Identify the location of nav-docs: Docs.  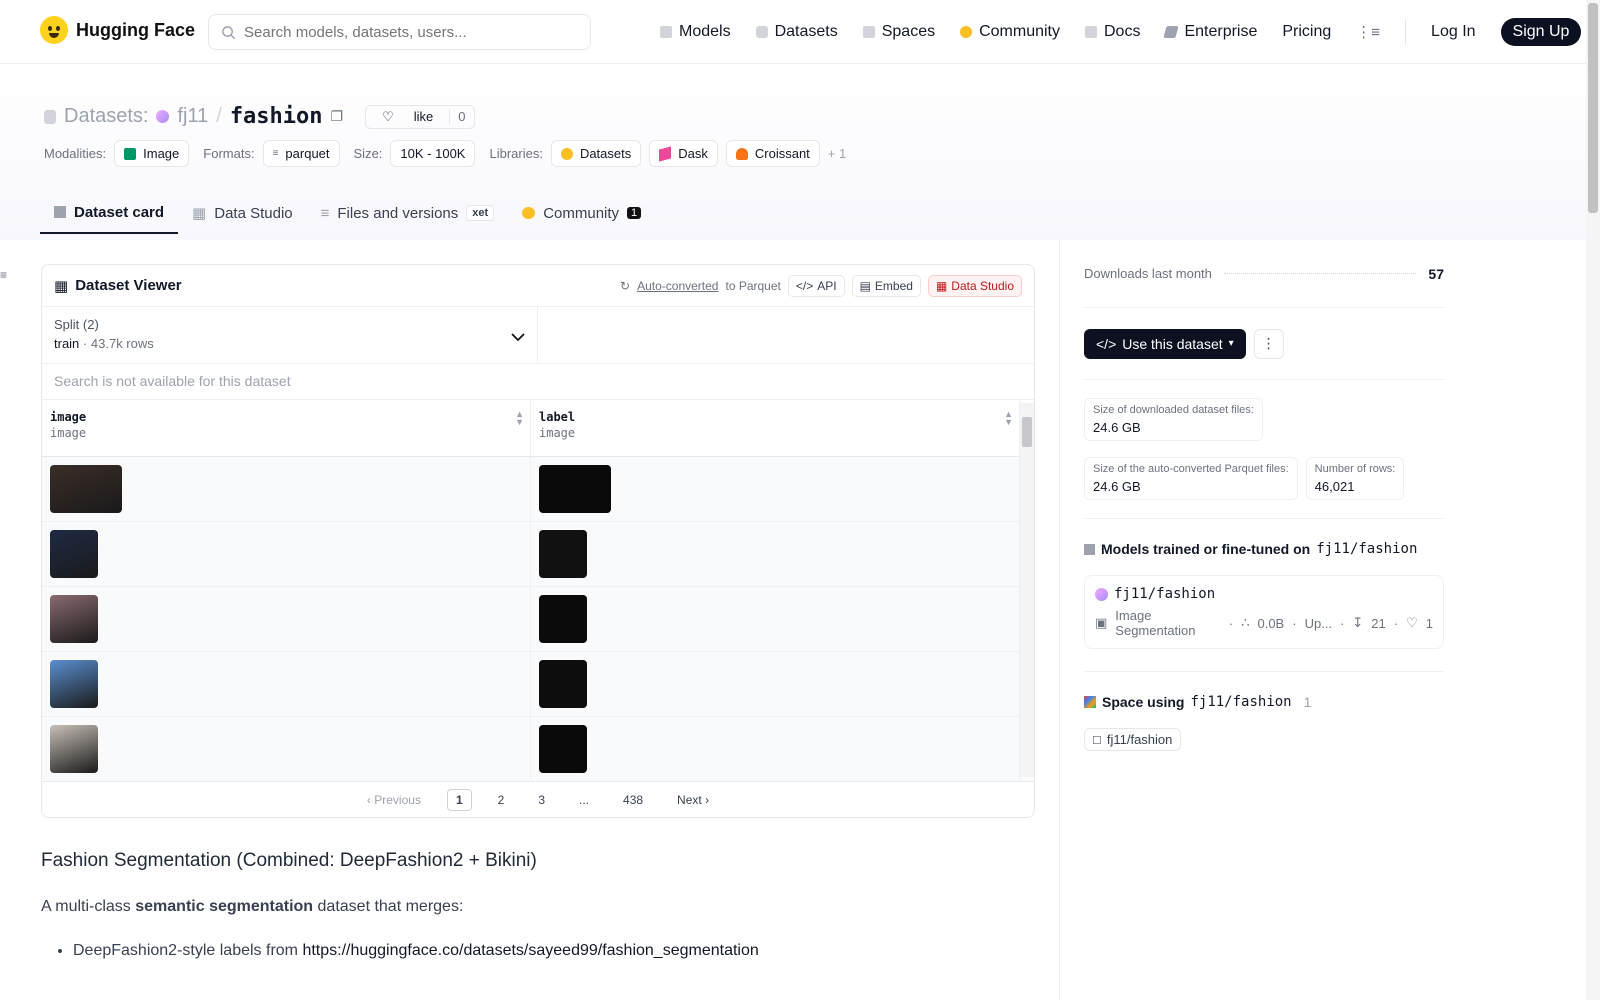
(1112, 32).